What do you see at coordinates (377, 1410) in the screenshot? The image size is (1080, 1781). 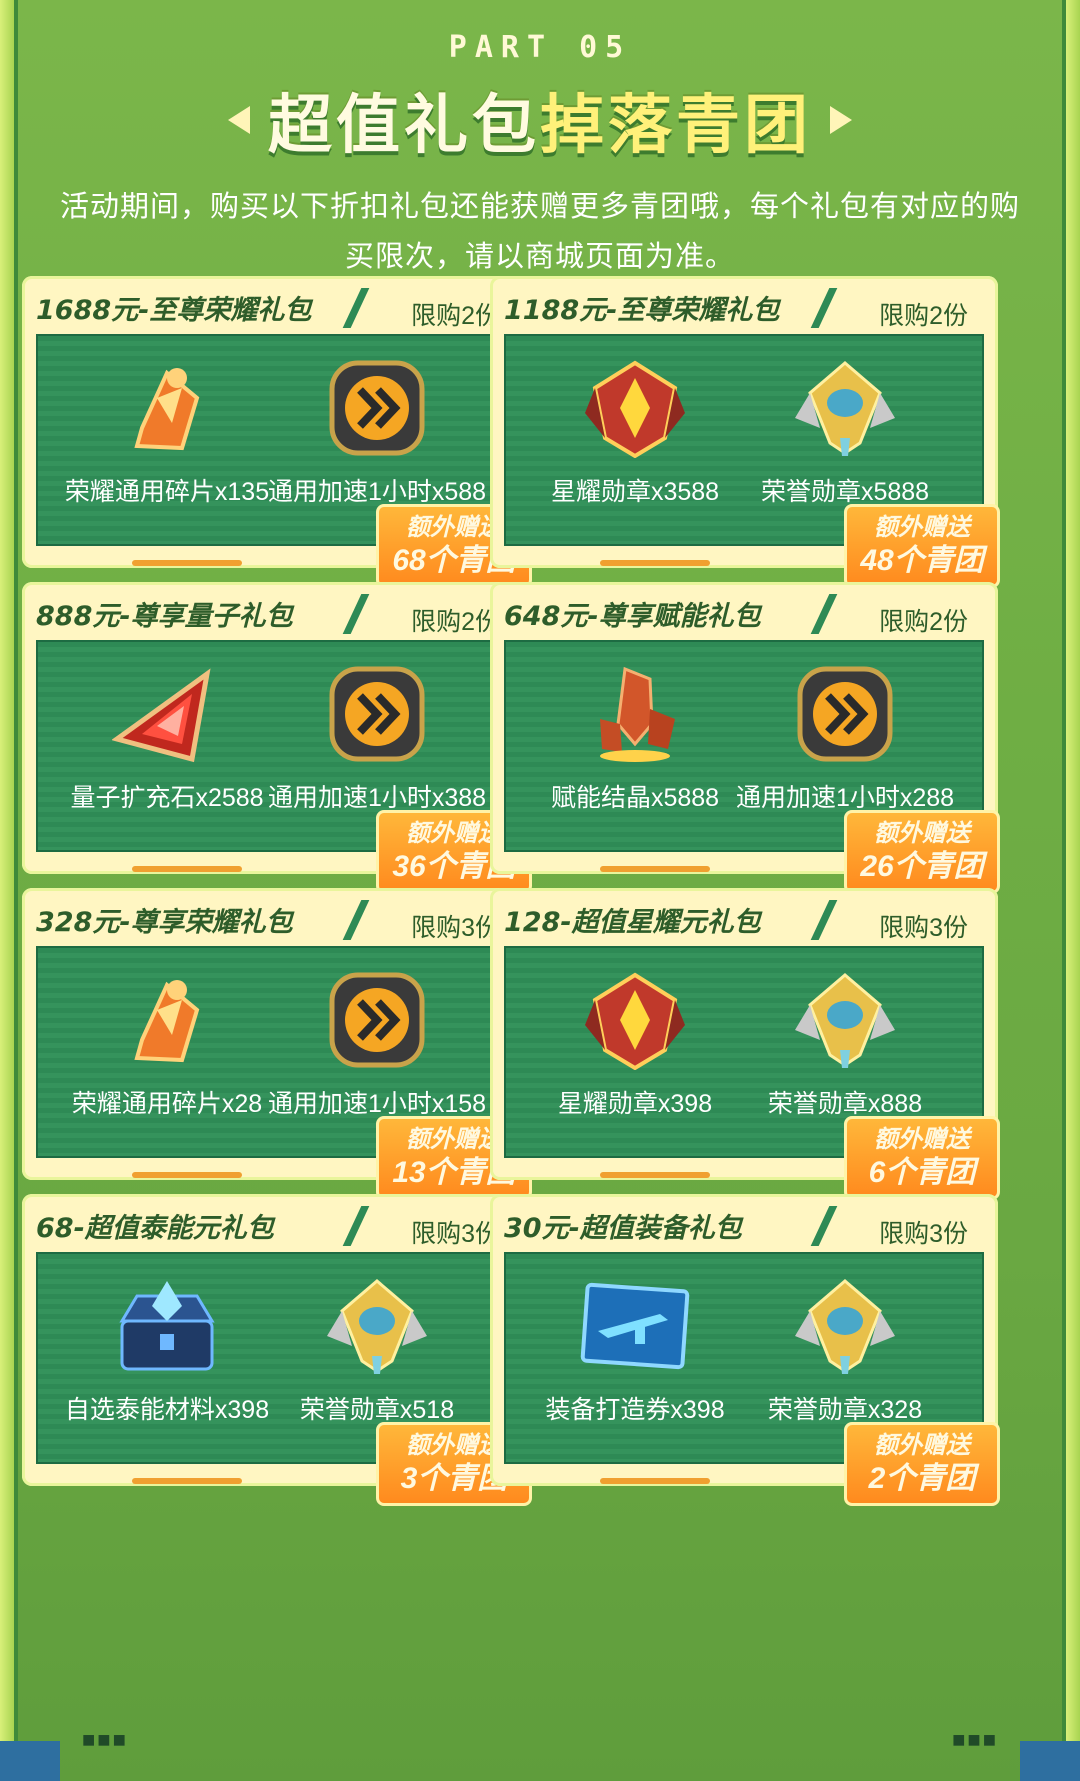 I see `reward-item-label: 荣誉勋章x518` at bounding box center [377, 1410].